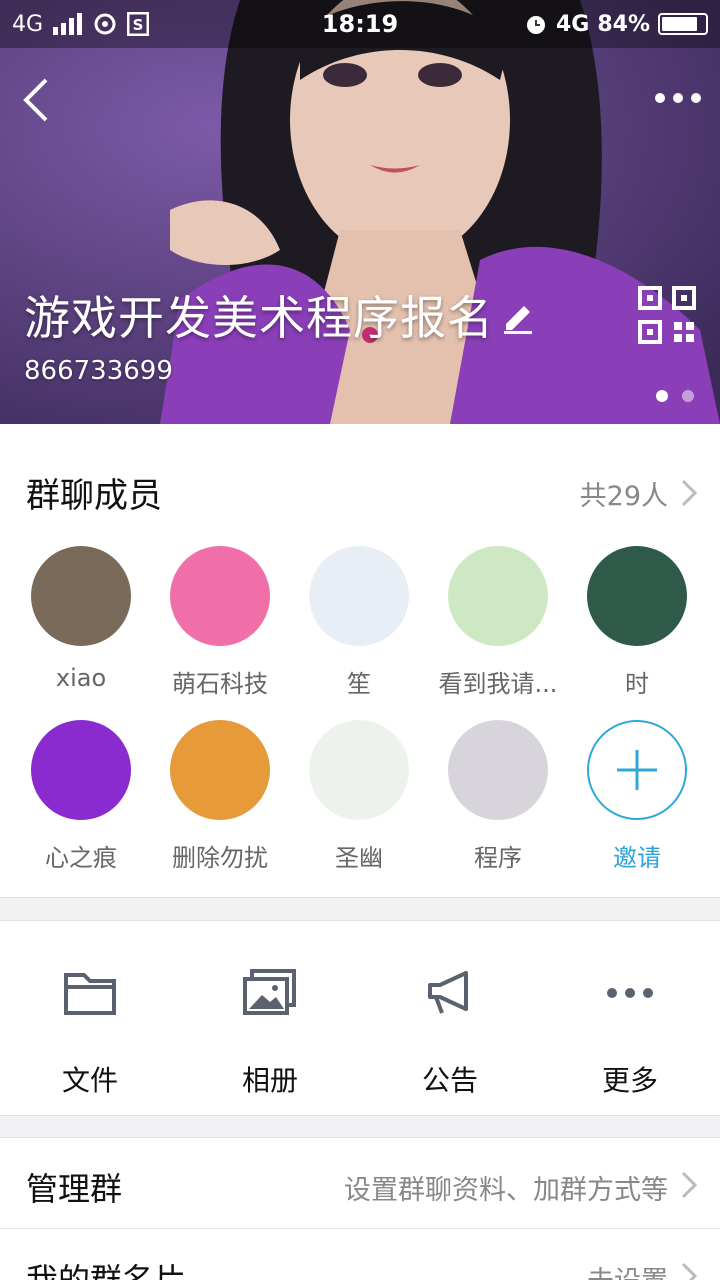 This screenshot has width=720, height=1280. What do you see at coordinates (106, 1270) in the screenshot?
I see `my-group-card-title: 我的群名片` at bounding box center [106, 1270].